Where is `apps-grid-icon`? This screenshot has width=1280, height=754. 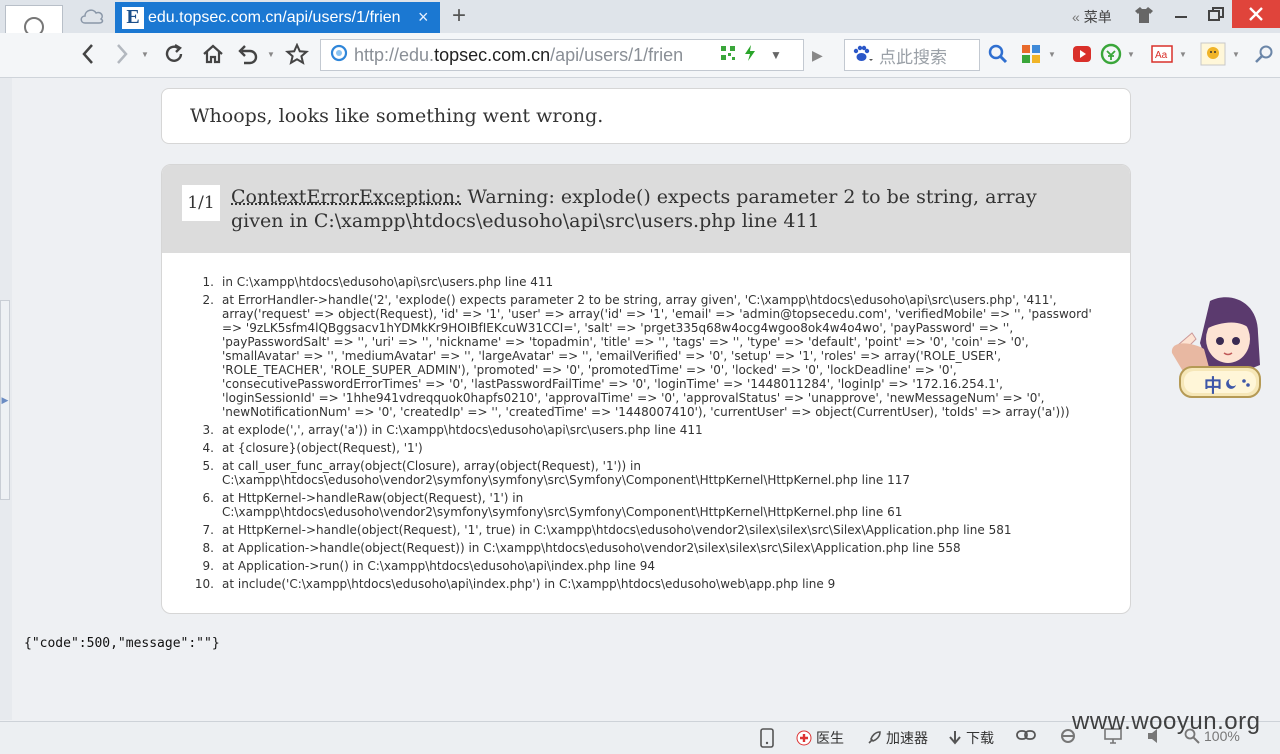 apps-grid-icon is located at coordinates (1031, 54).